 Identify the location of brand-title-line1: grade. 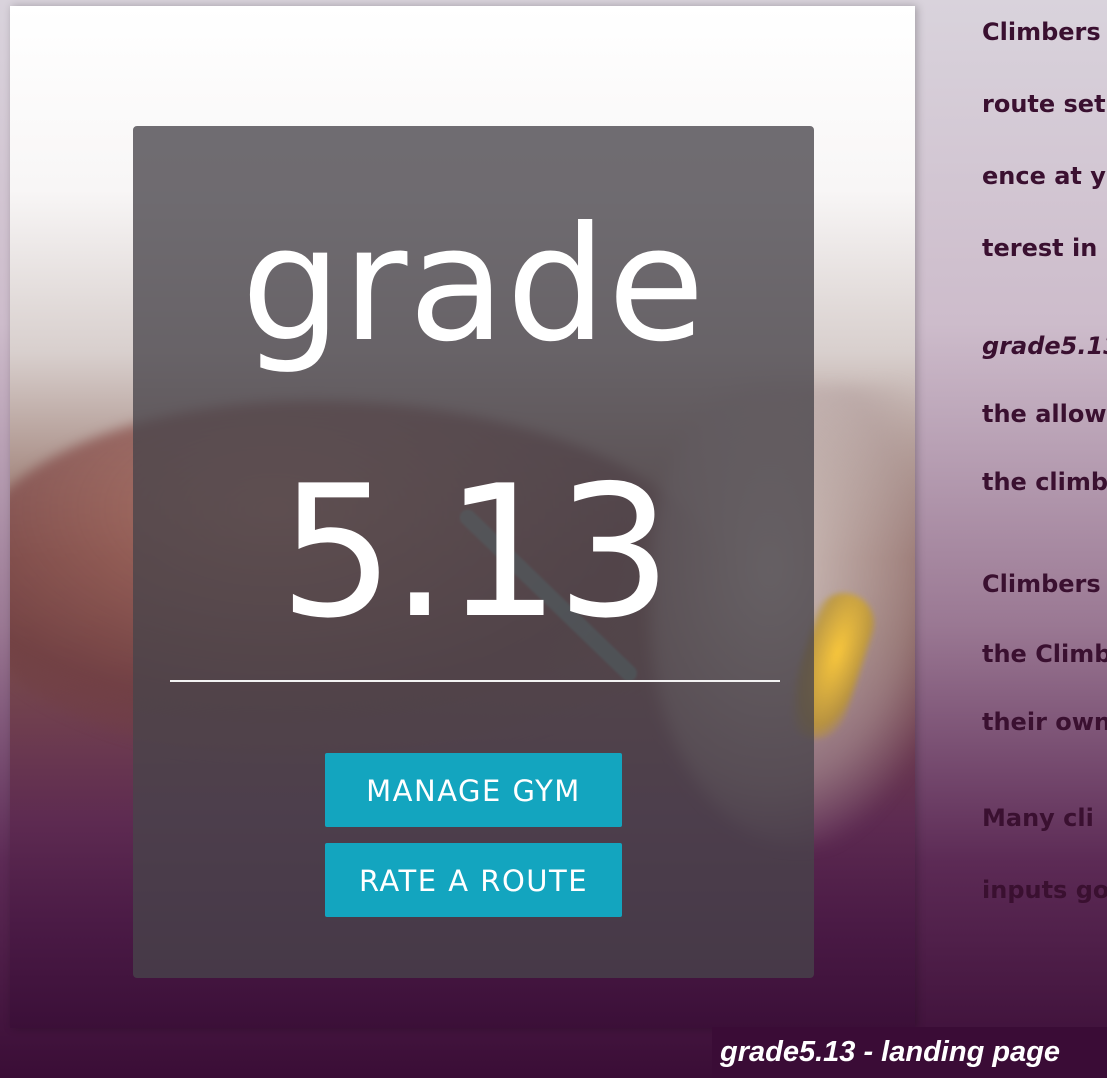
(473, 285).